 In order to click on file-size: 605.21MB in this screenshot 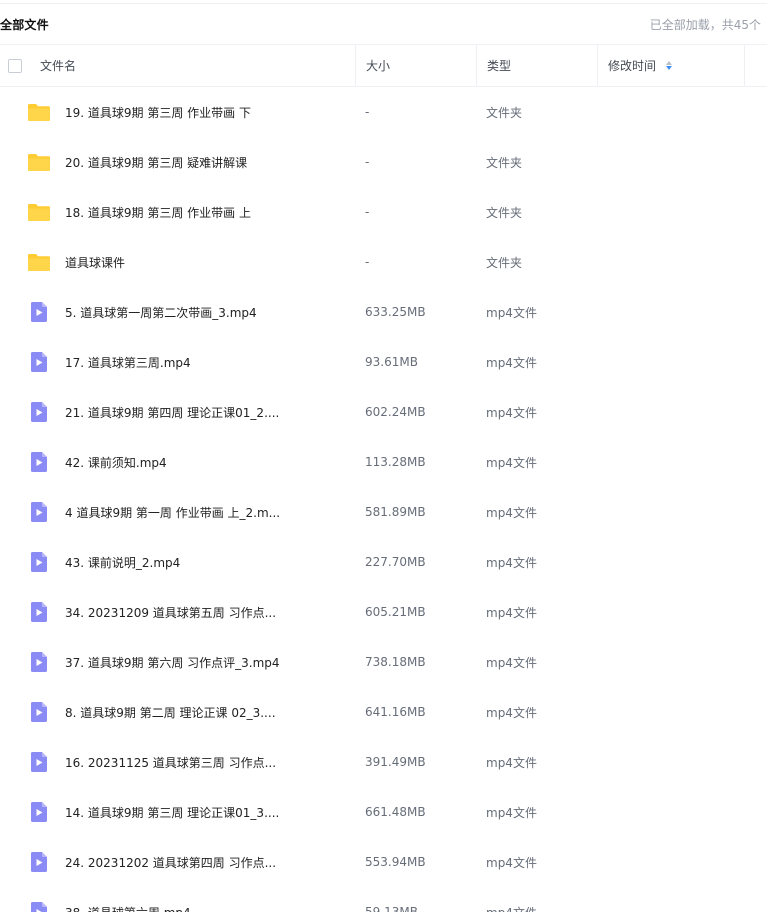, I will do `click(395, 612)`.